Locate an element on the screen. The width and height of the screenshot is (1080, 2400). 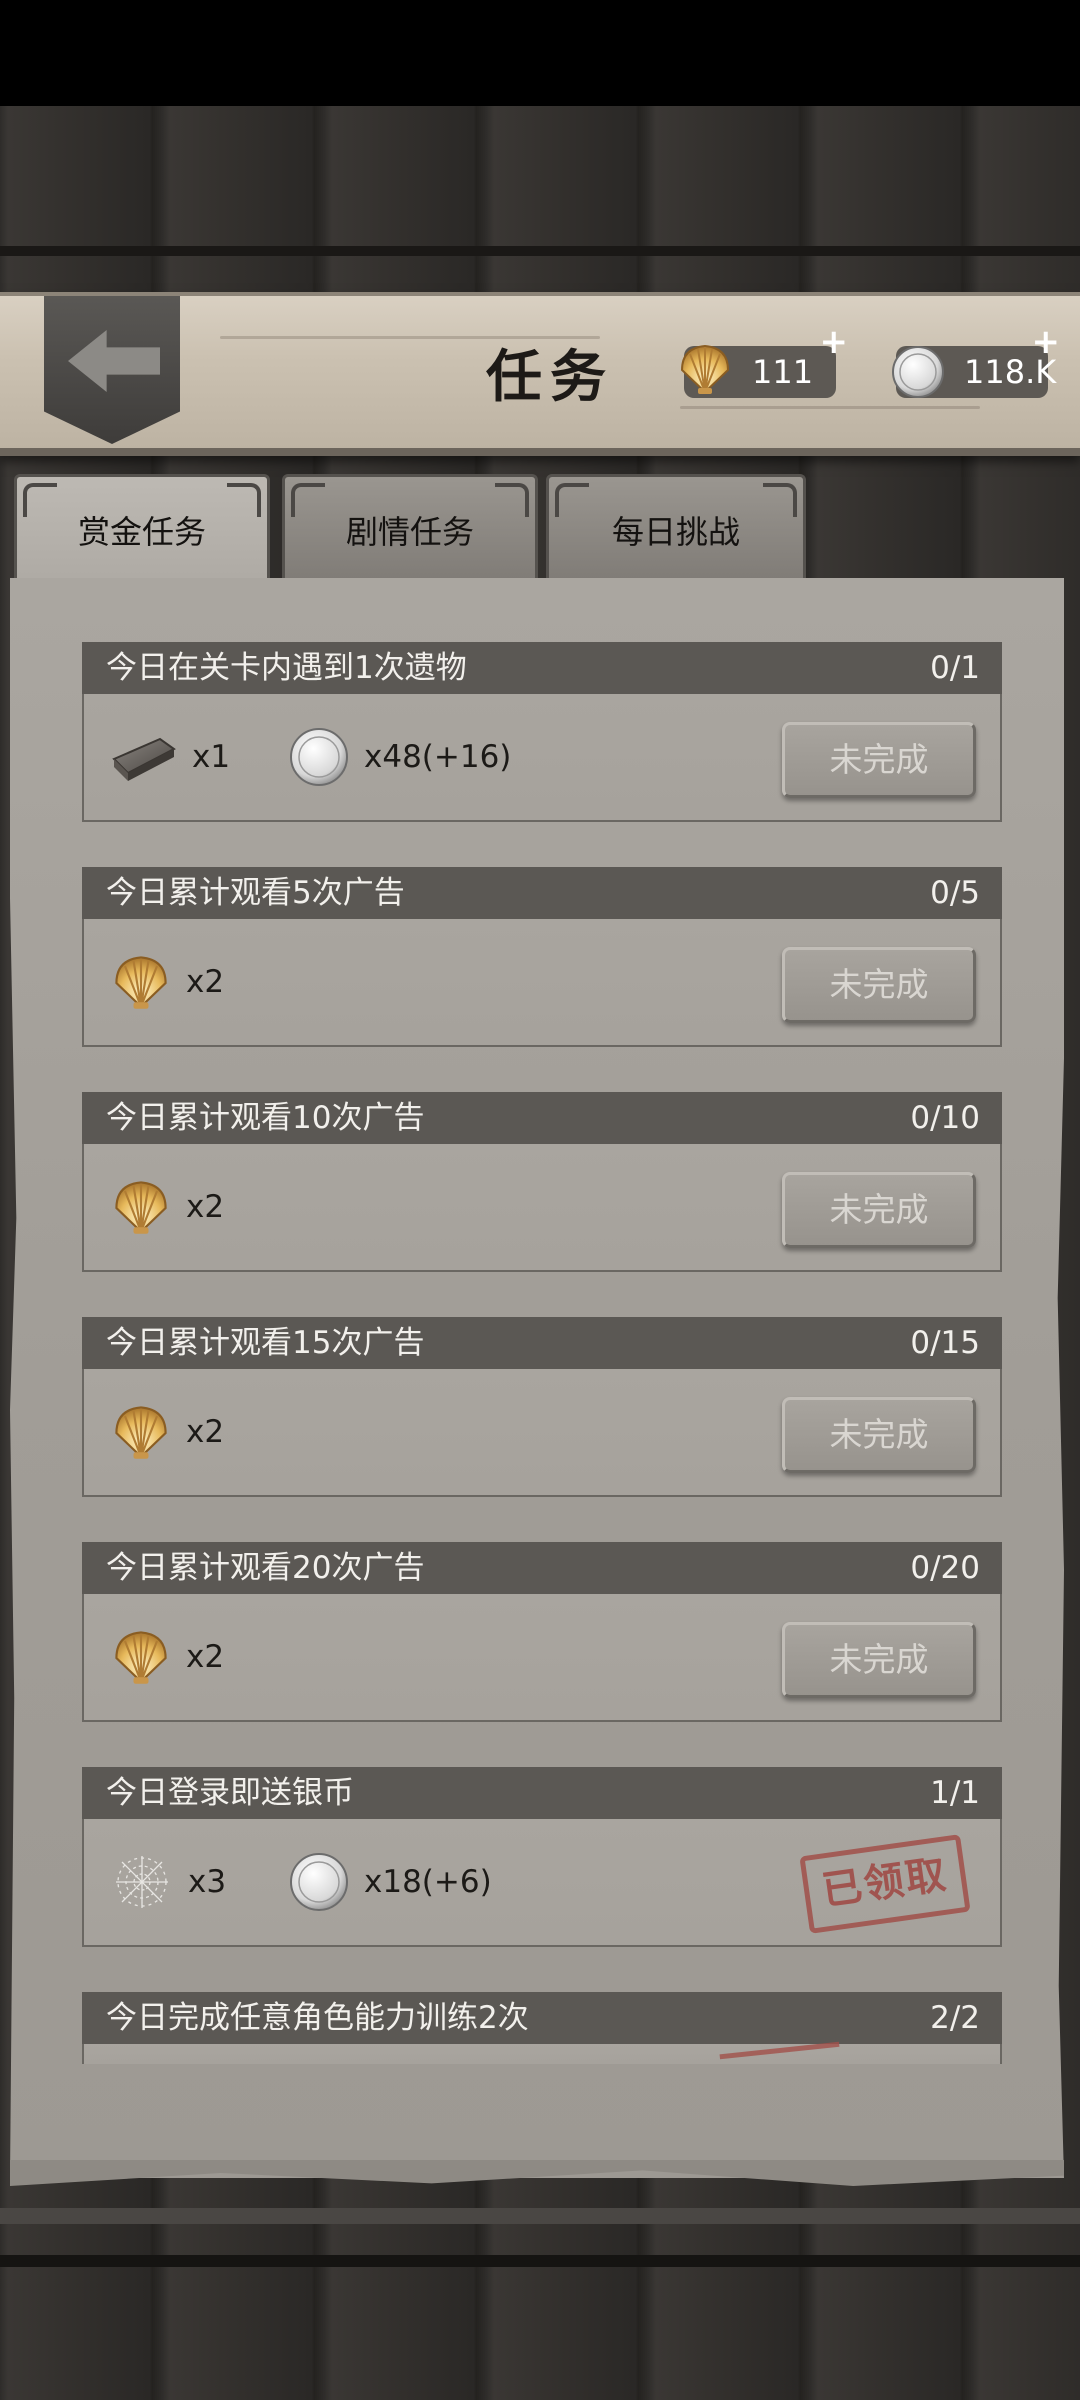
reward-qty: x1 is located at coordinates (211, 757).